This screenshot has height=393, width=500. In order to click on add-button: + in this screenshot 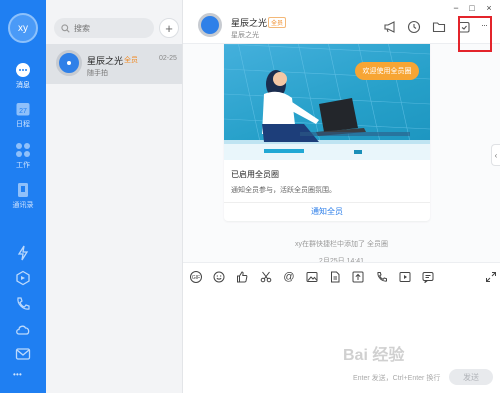, I will do `click(169, 28)`.